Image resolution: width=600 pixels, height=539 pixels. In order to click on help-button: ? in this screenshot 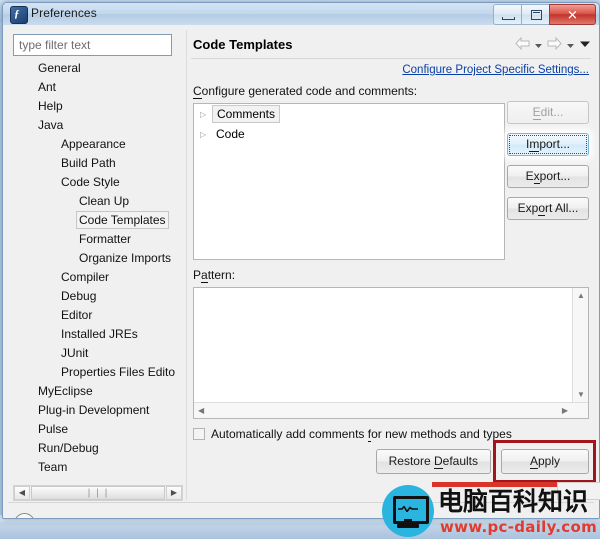, I will do `click(24, 515)`.